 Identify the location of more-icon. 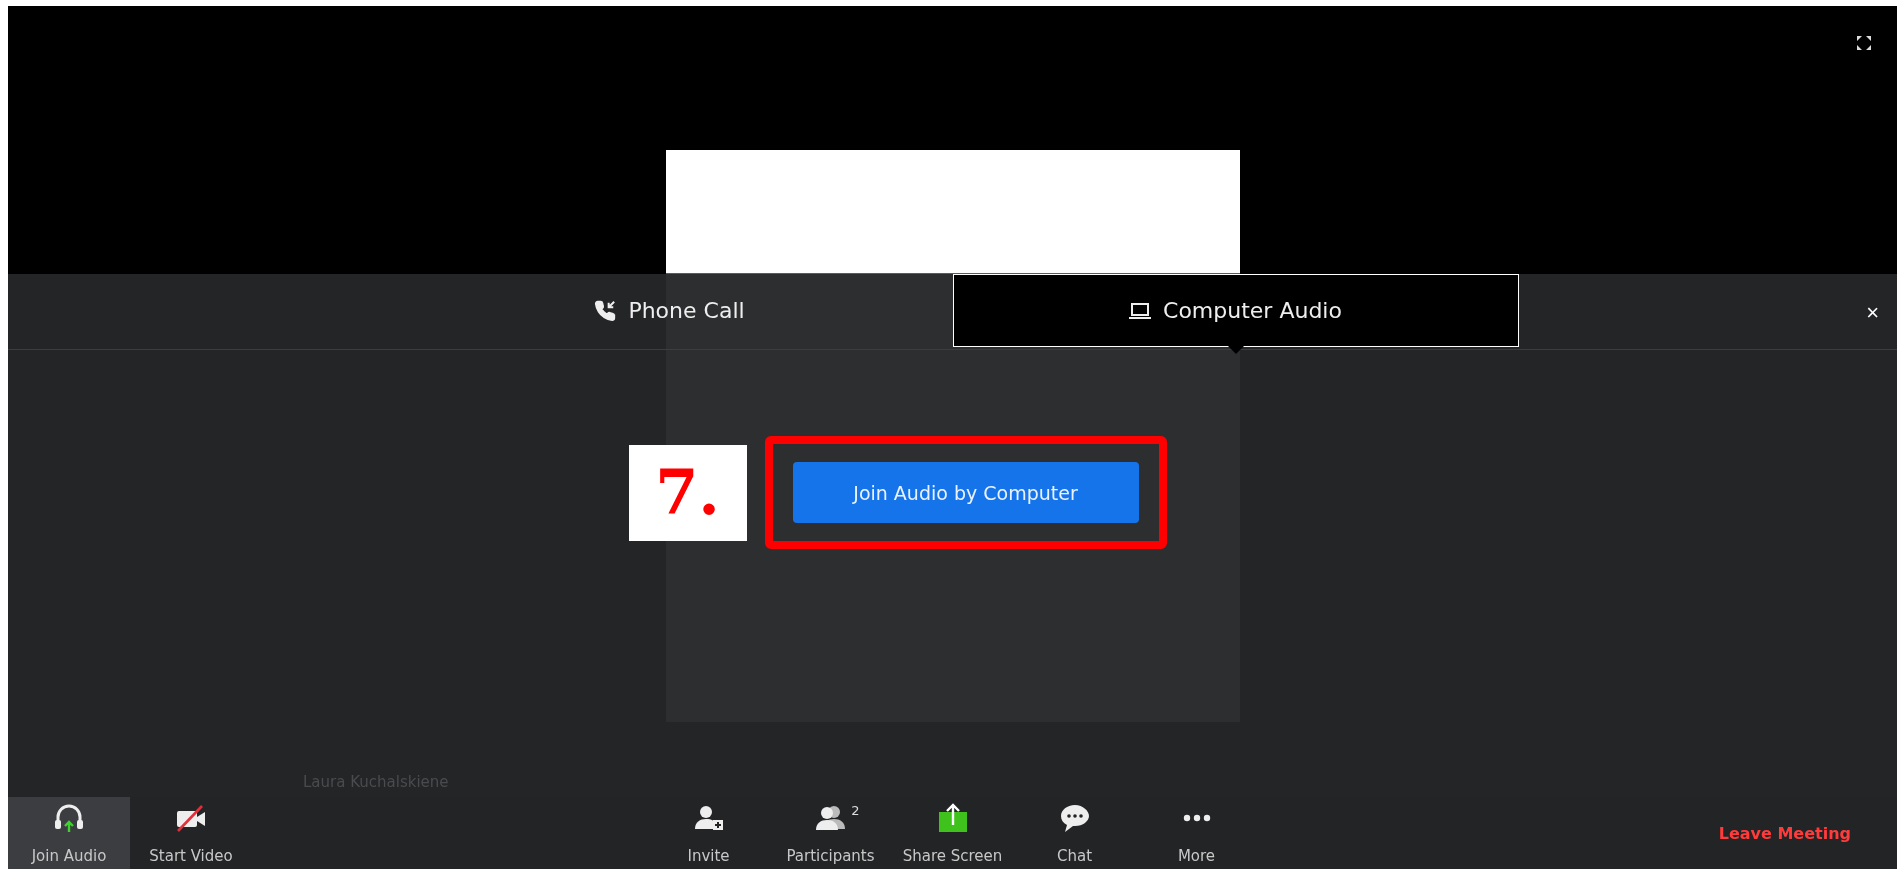
(1196, 818).